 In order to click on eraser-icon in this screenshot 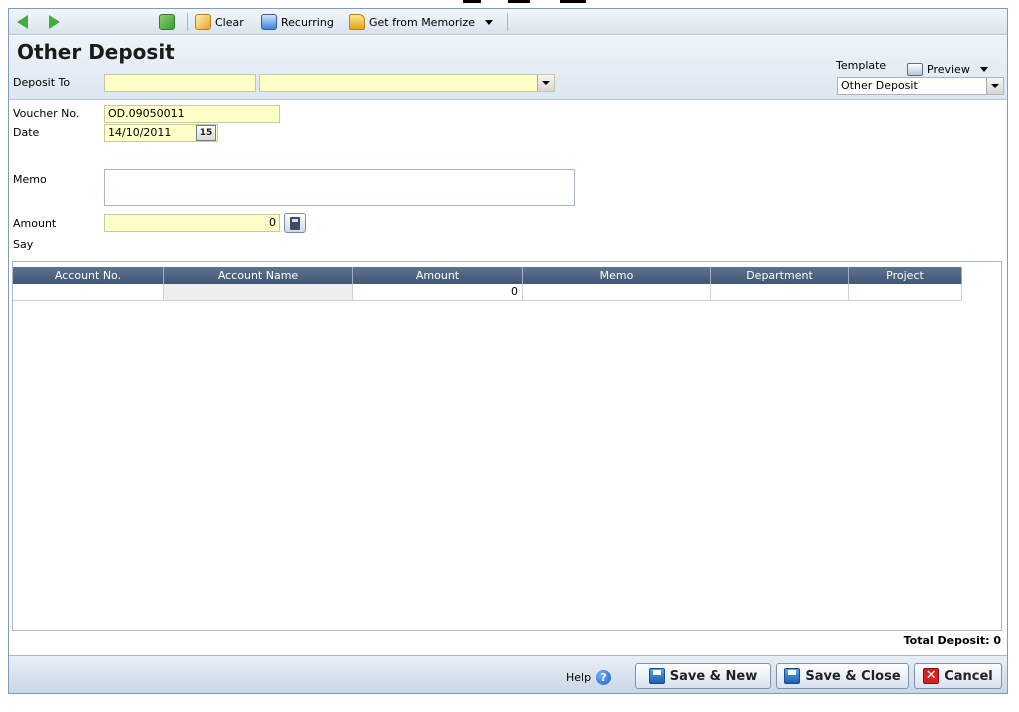, I will do `click(203, 22)`.